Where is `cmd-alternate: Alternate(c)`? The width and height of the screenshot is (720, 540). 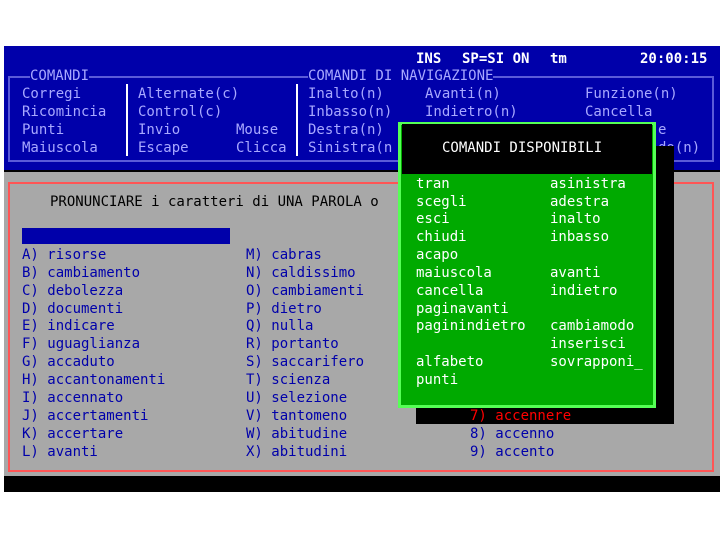
cmd-alternate: Alternate(c) is located at coordinates (188, 94).